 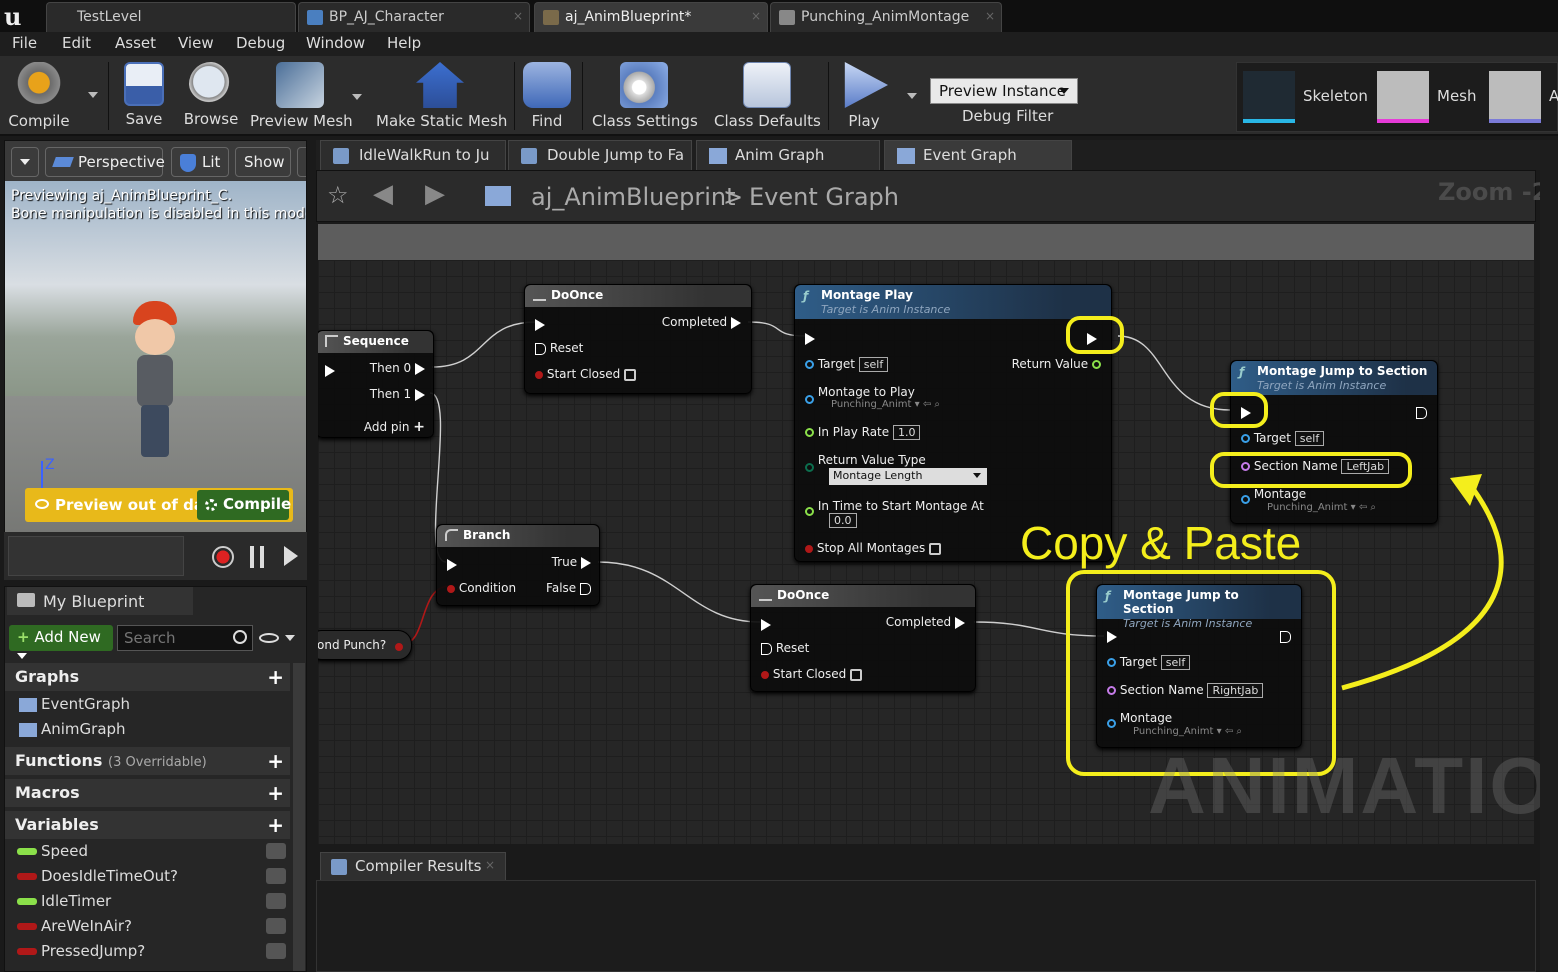 I want to click on play-options-dropdown, so click(x=912, y=96).